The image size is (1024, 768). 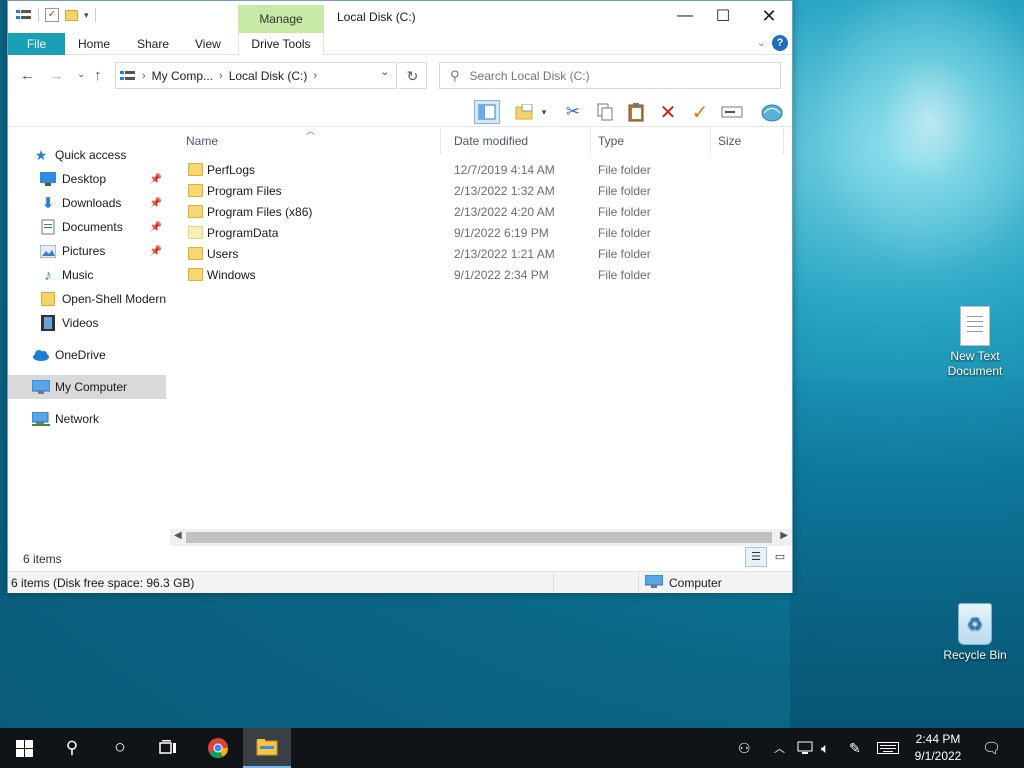 What do you see at coordinates (41, 419) in the screenshot?
I see `network-icon` at bounding box center [41, 419].